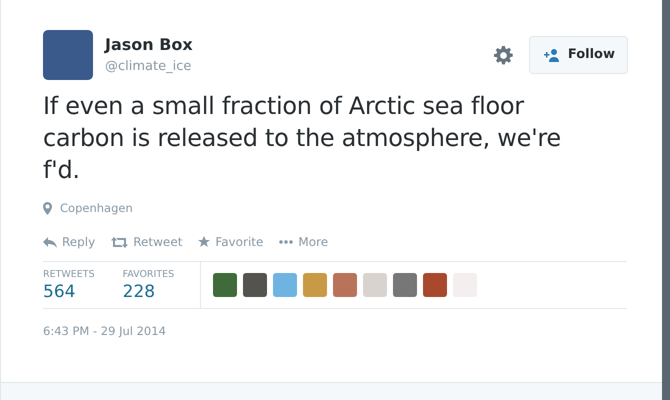 The image size is (670, 400). What do you see at coordinates (68, 55) in the screenshot?
I see `avatar-photo-placeholder` at bounding box center [68, 55].